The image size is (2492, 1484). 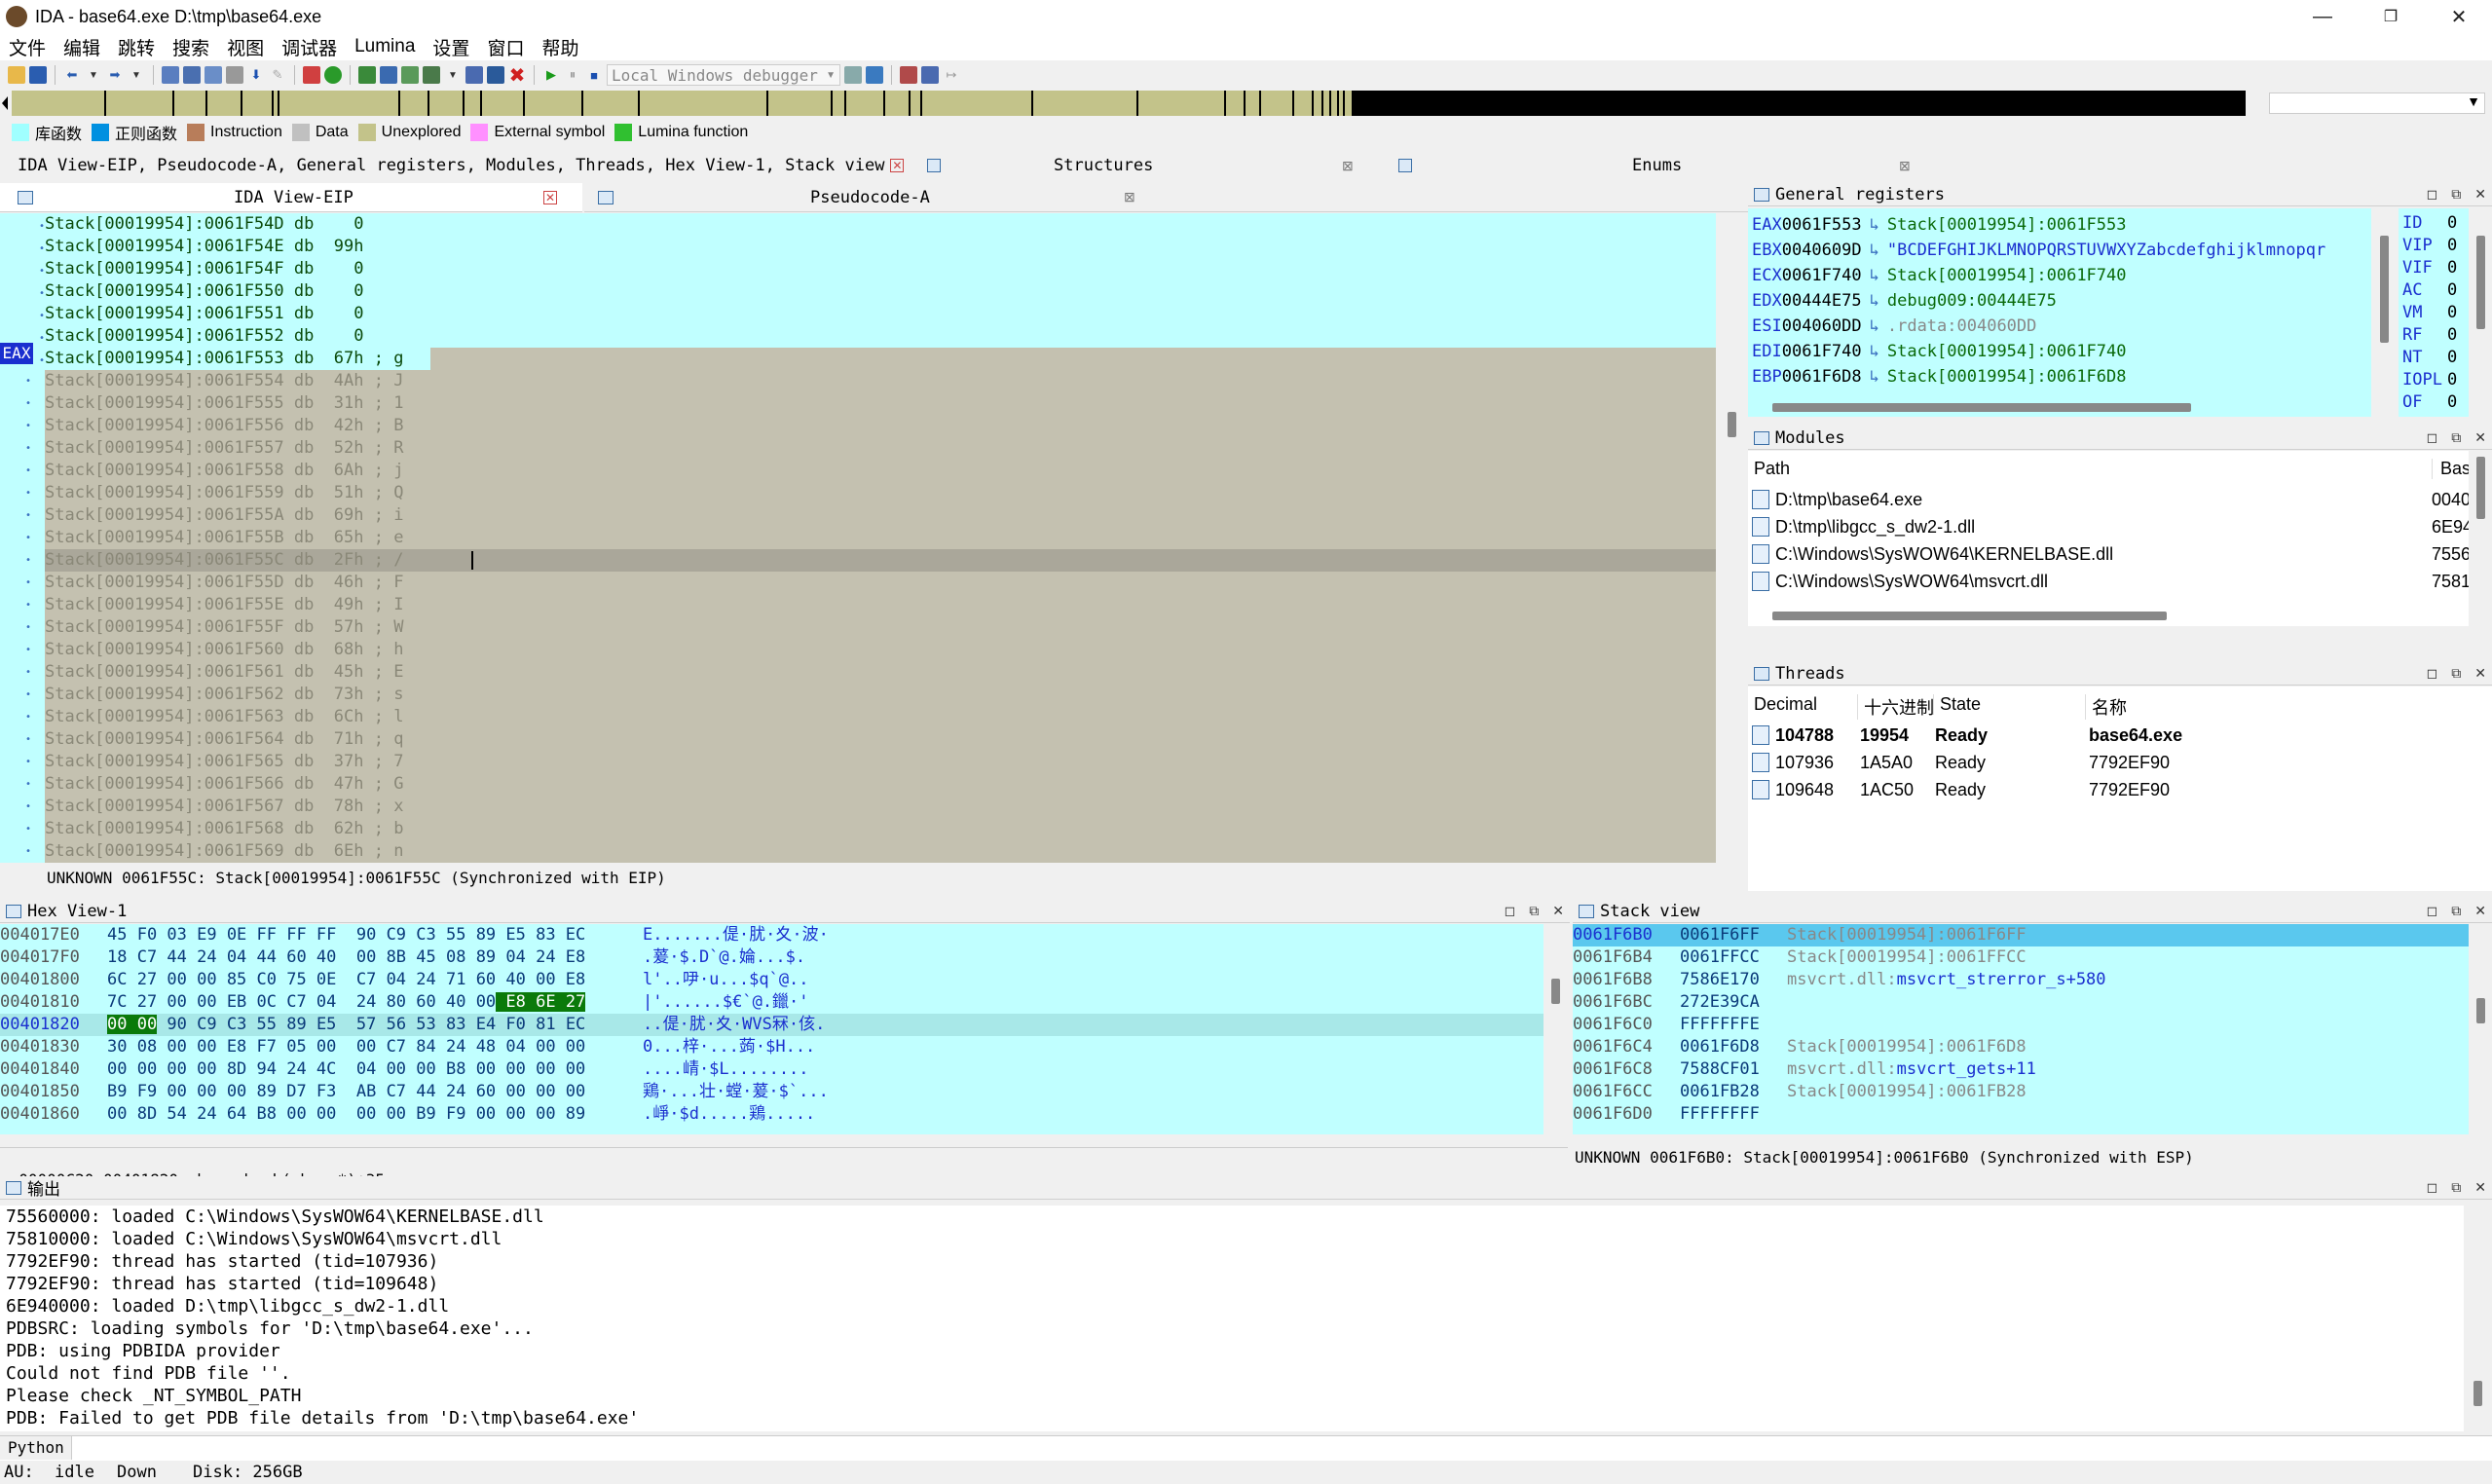 What do you see at coordinates (870, 515) in the screenshot?
I see `disasm-line: • Stack[00019954]:0061F55A db 69h ; i` at bounding box center [870, 515].